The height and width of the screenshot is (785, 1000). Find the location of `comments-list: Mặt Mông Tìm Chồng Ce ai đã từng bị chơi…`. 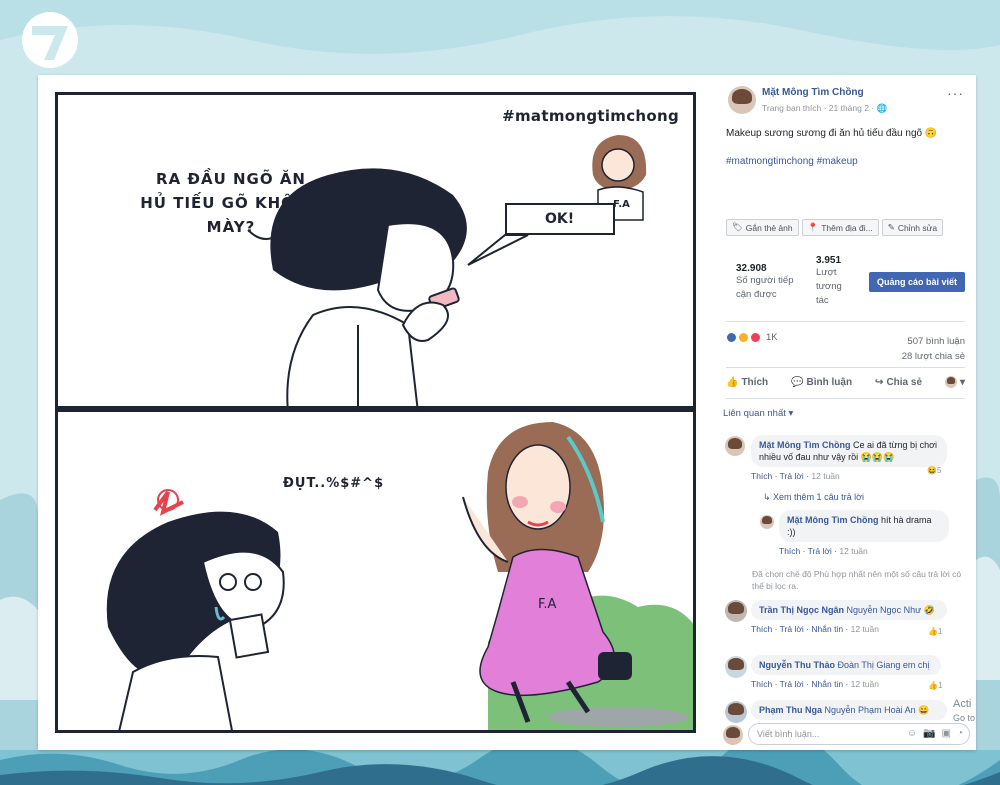

comments-list: Mặt Mông Tìm Chồng Ce ai đã từng bị chơi… is located at coordinates (845, 576).